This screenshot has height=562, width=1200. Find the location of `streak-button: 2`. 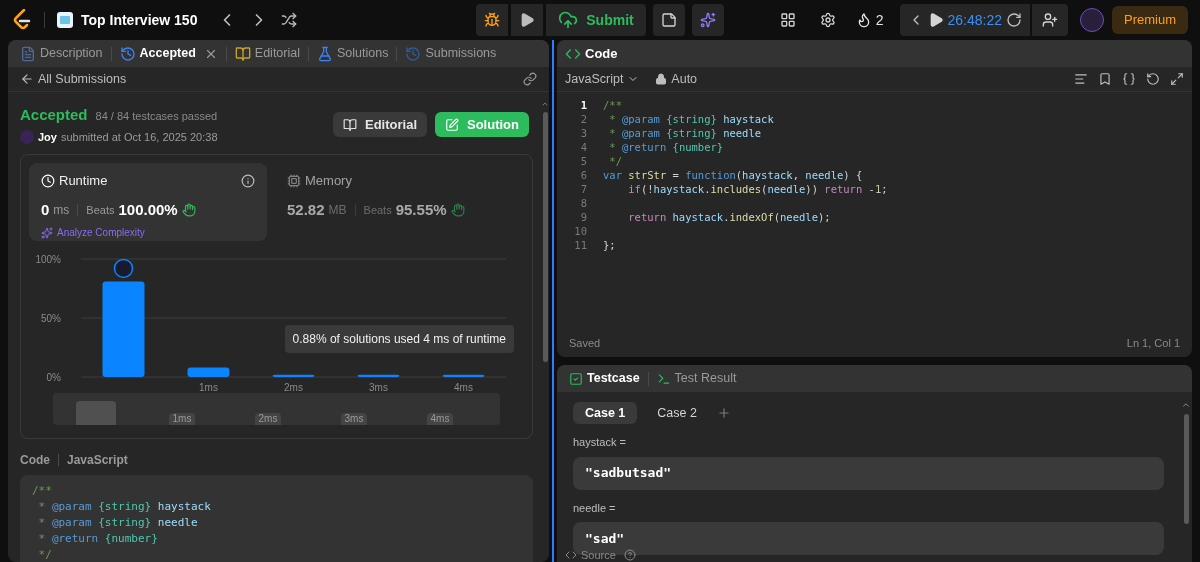

streak-button: 2 is located at coordinates (869, 20).